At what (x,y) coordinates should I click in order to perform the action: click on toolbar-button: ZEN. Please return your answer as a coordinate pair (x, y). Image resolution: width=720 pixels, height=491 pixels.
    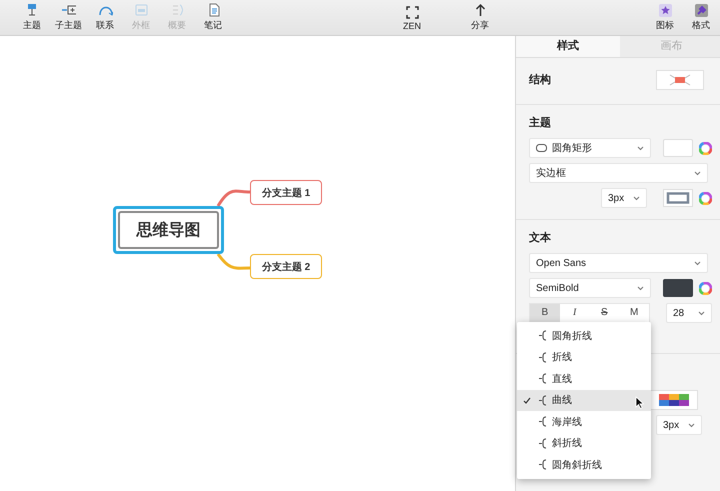
    Looking at the image, I should click on (412, 17).